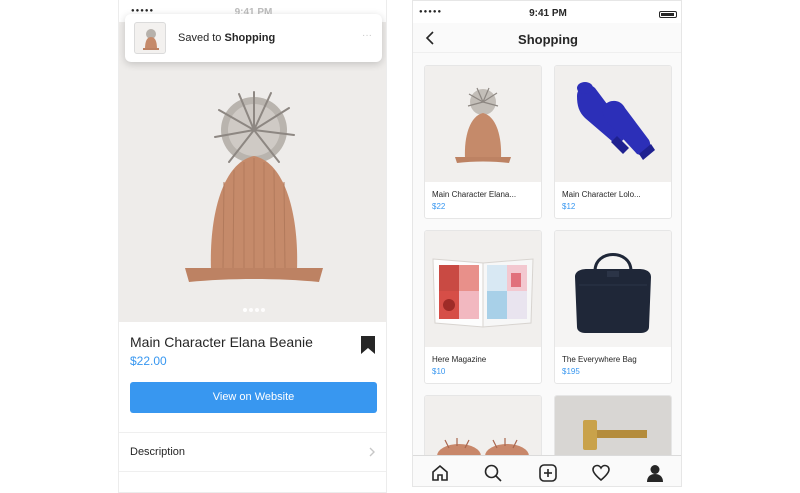  What do you see at coordinates (616, 121) in the screenshot?
I see `mittens-image` at bounding box center [616, 121].